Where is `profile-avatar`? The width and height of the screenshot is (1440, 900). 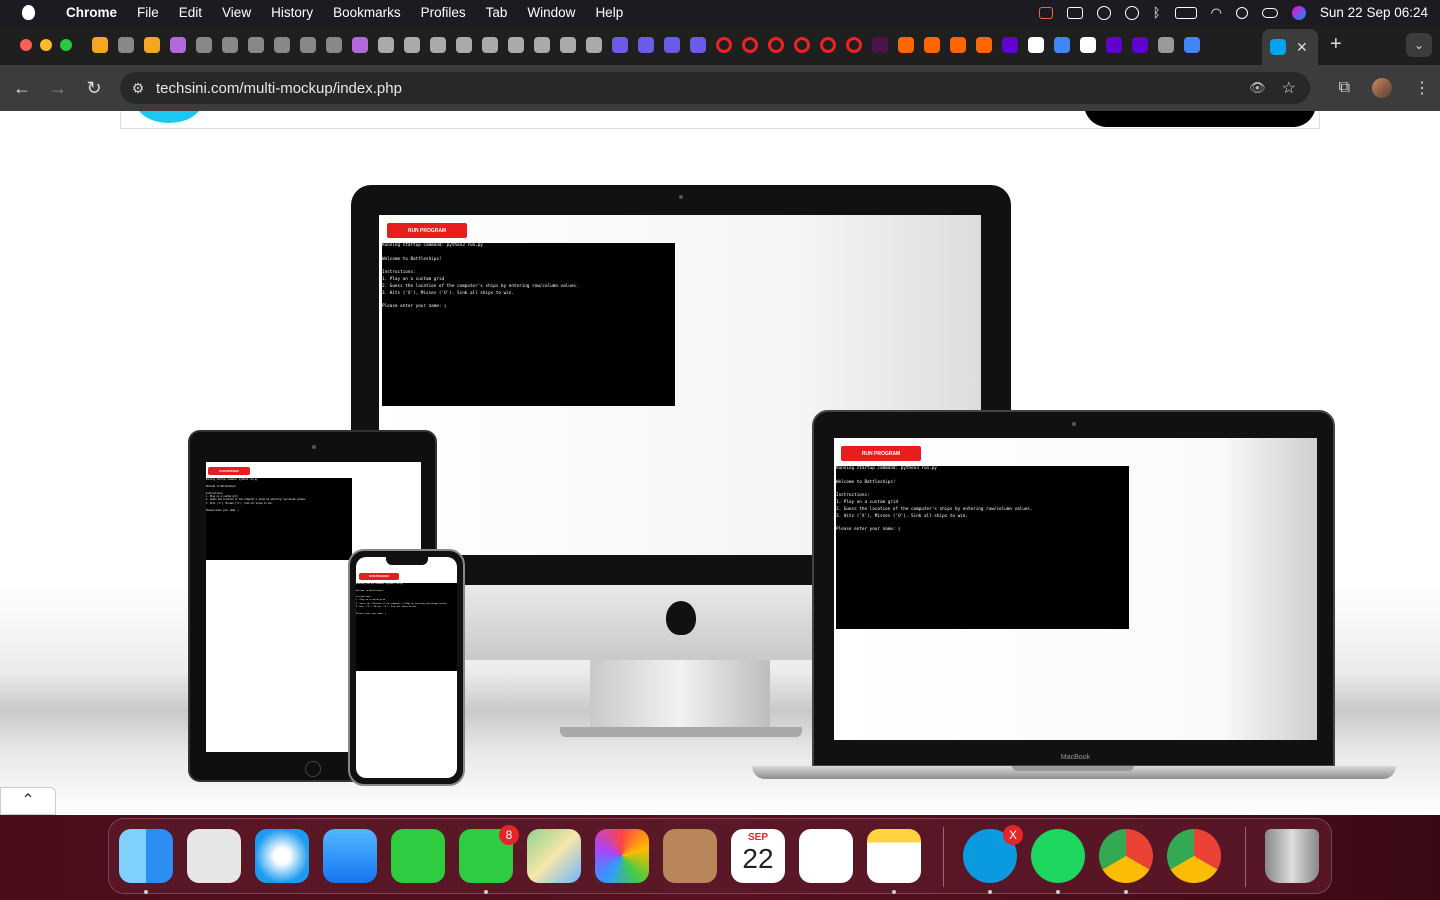 profile-avatar is located at coordinates (1382, 88).